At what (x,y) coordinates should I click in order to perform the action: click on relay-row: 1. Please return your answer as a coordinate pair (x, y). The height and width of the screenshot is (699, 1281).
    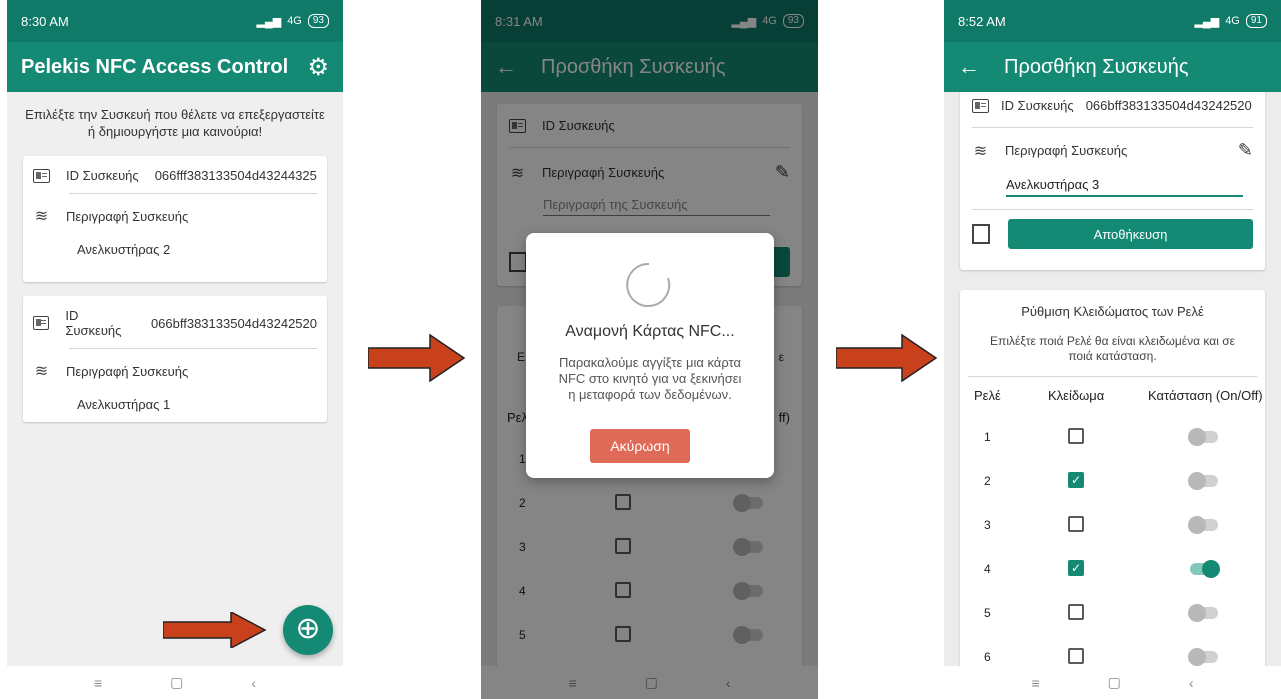
    Looking at the image, I should click on (1112, 438).